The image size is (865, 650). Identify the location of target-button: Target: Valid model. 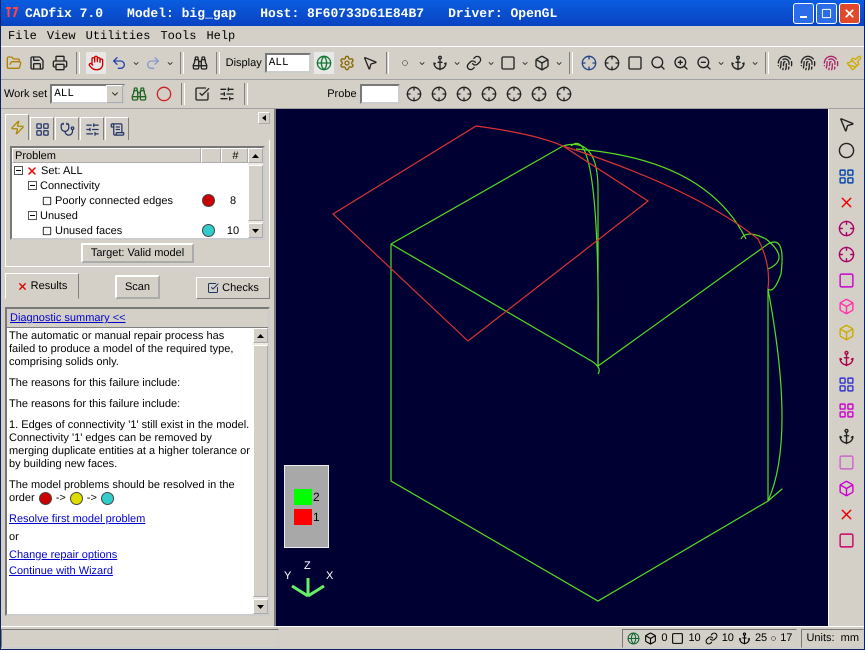
(137, 253).